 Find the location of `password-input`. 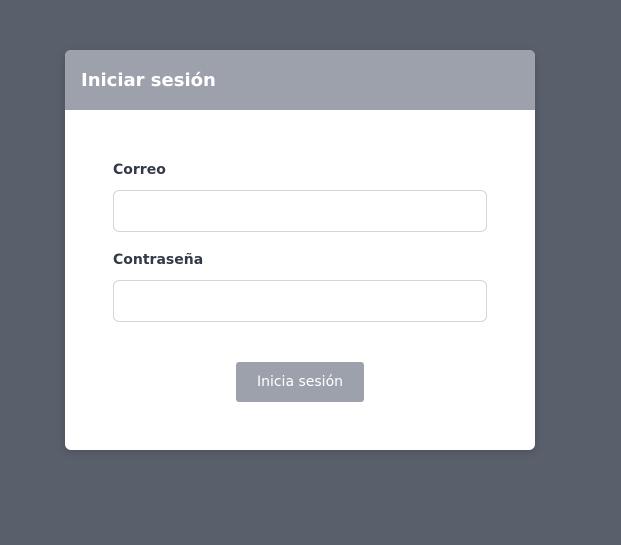

password-input is located at coordinates (300, 301).